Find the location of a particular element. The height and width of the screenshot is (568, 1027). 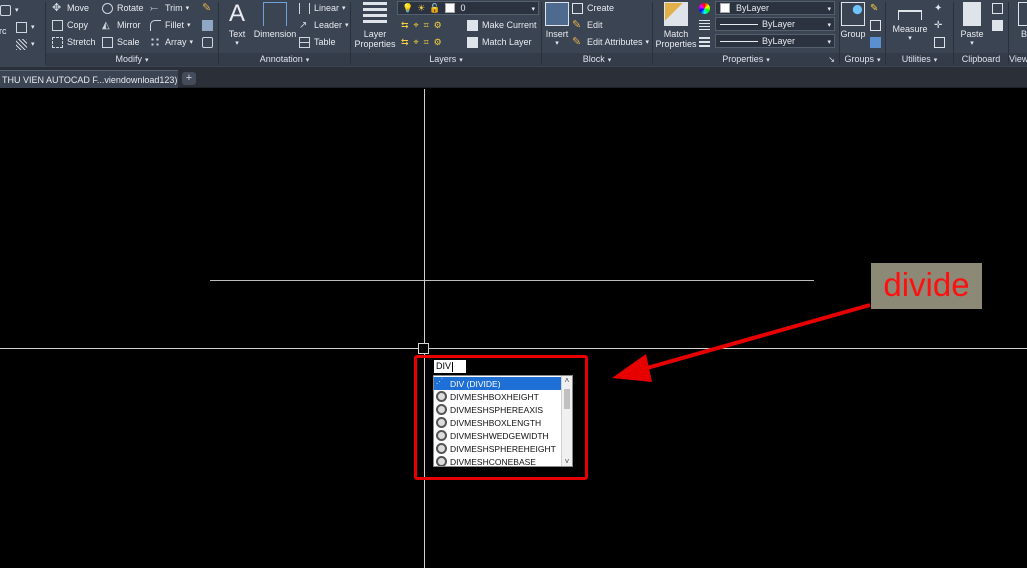

dimension-button: Dimension is located at coordinates (275, 19).